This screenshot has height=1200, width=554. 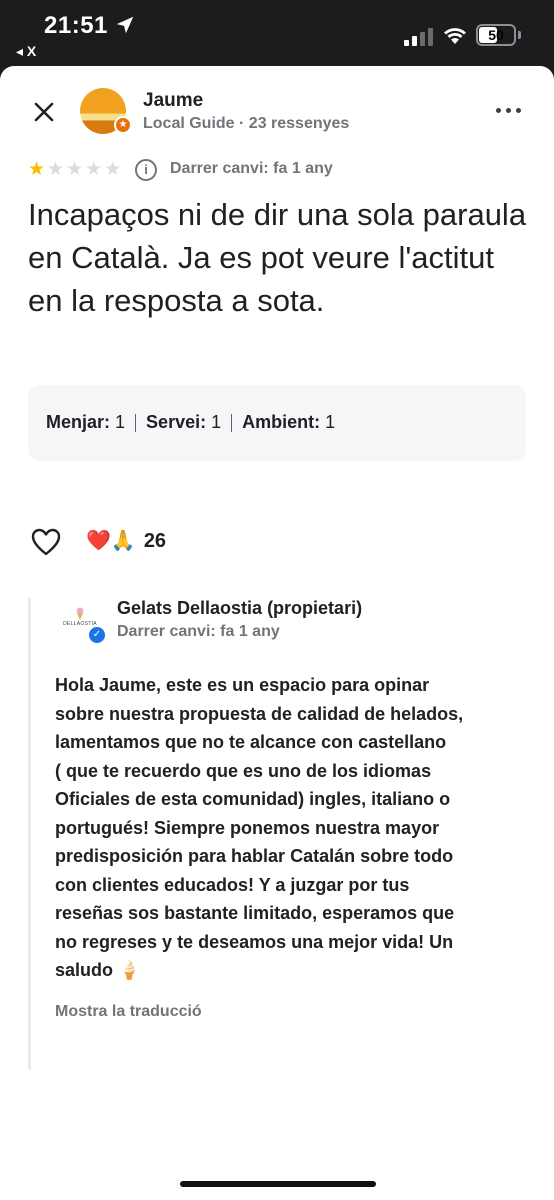 What do you see at coordinates (46, 542) in the screenshot?
I see `like-heart-icon` at bounding box center [46, 542].